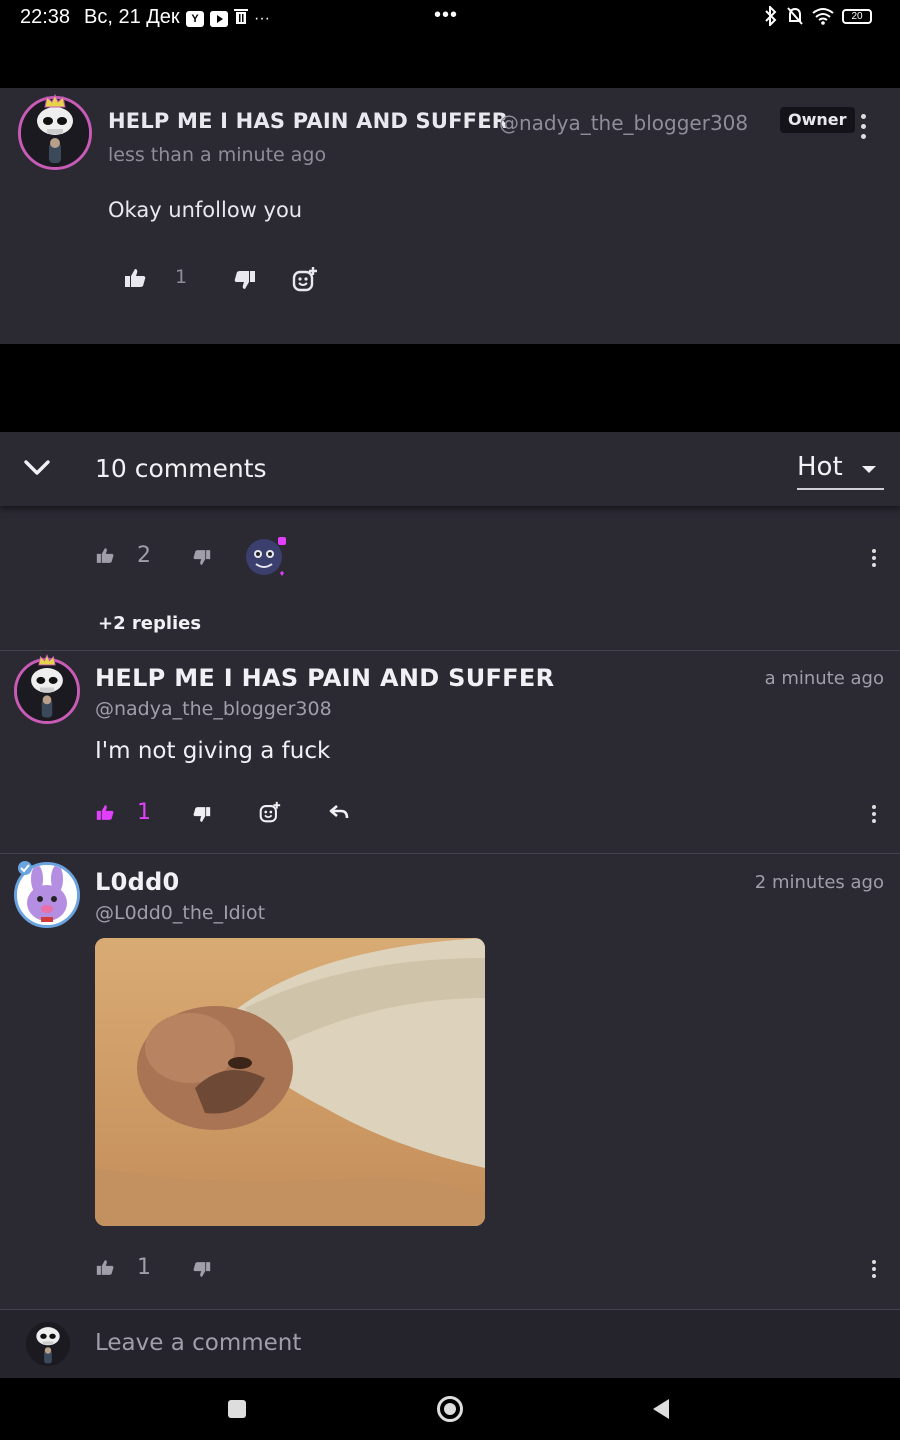 The height and width of the screenshot is (1440, 900). What do you see at coordinates (869, 469) in the screenshot?
I see `dropdown-arrow-icon` at bounding box center [869, 469].